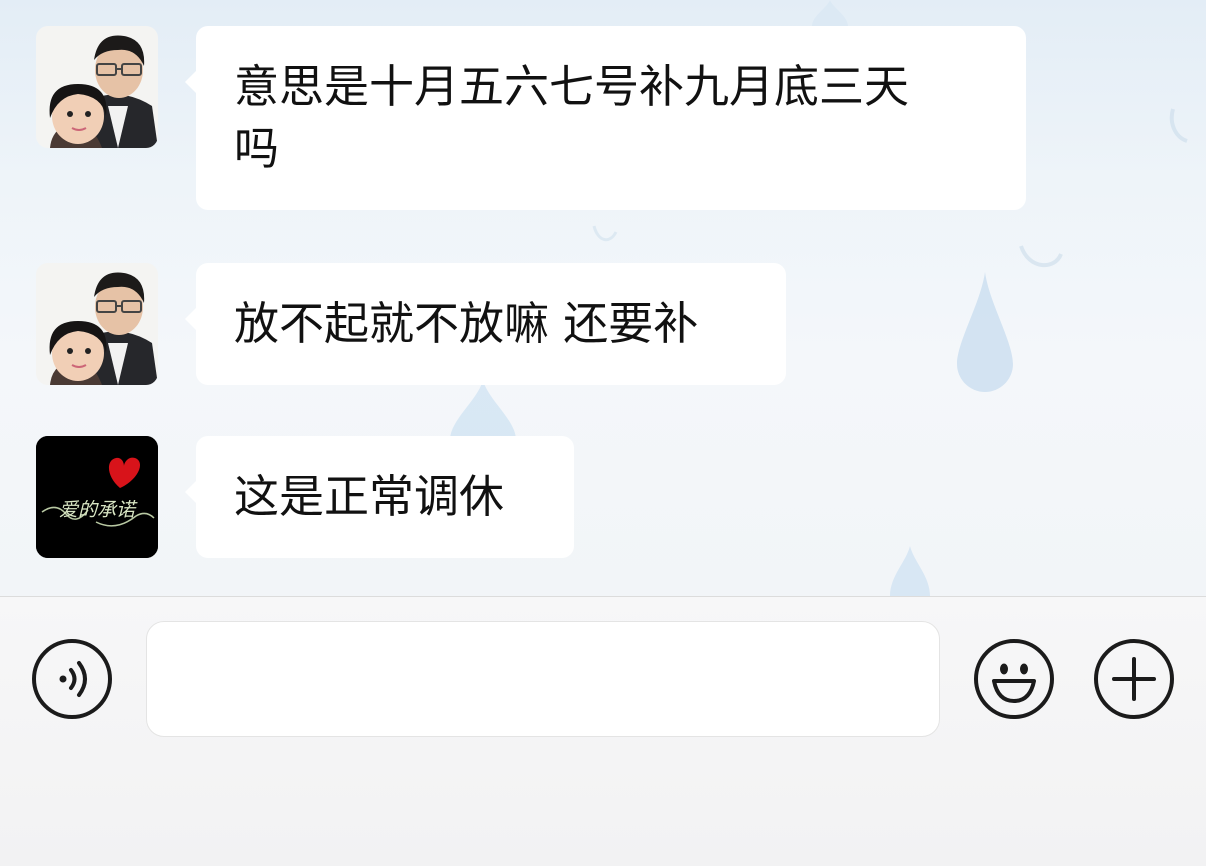 The width and height of the screenshot is (1206, 866). I want to click on message-text: 放不起就不放嘛 还要补, so click(466, 323).